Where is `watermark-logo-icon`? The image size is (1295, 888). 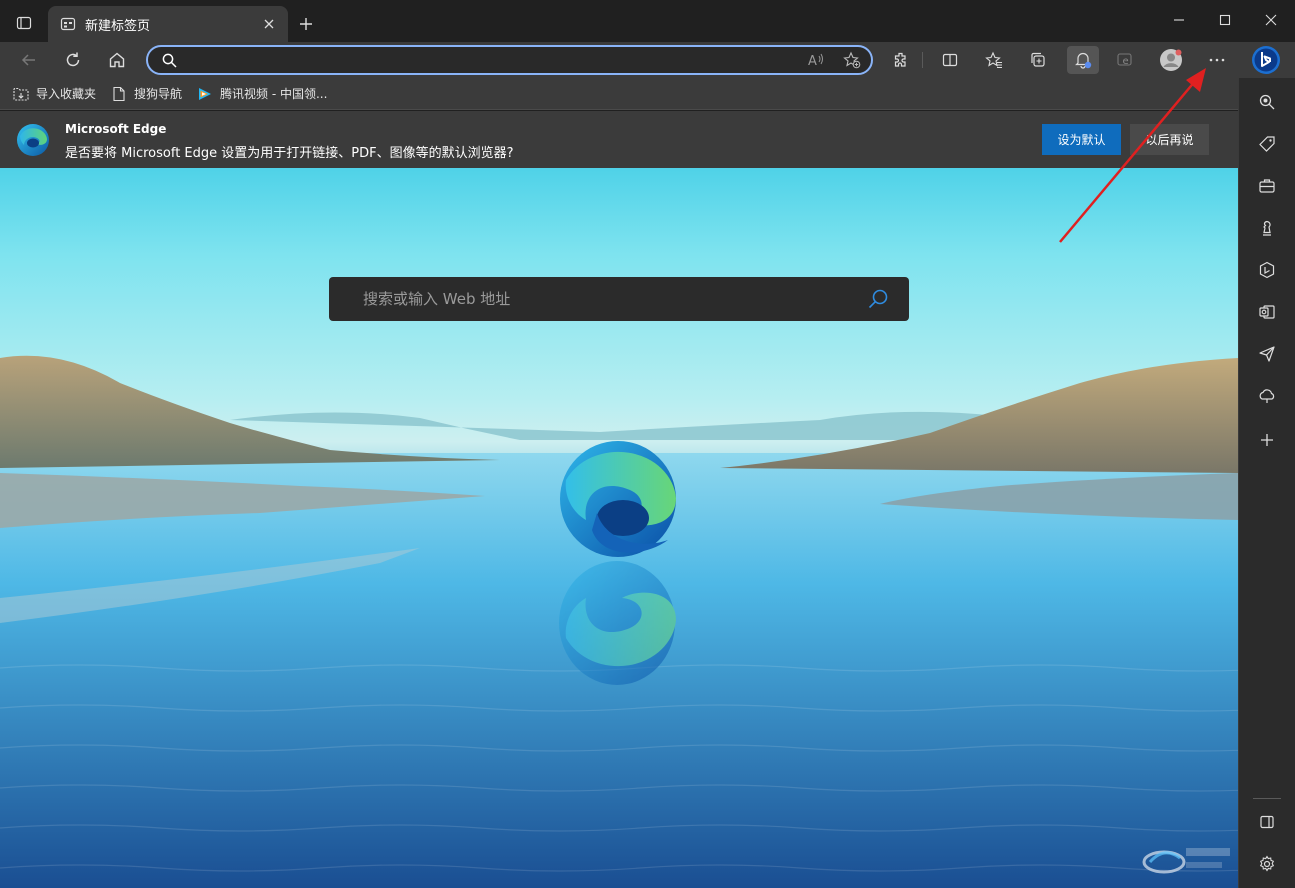 watermark-logo-icon is located at coordinates (1186, 861).